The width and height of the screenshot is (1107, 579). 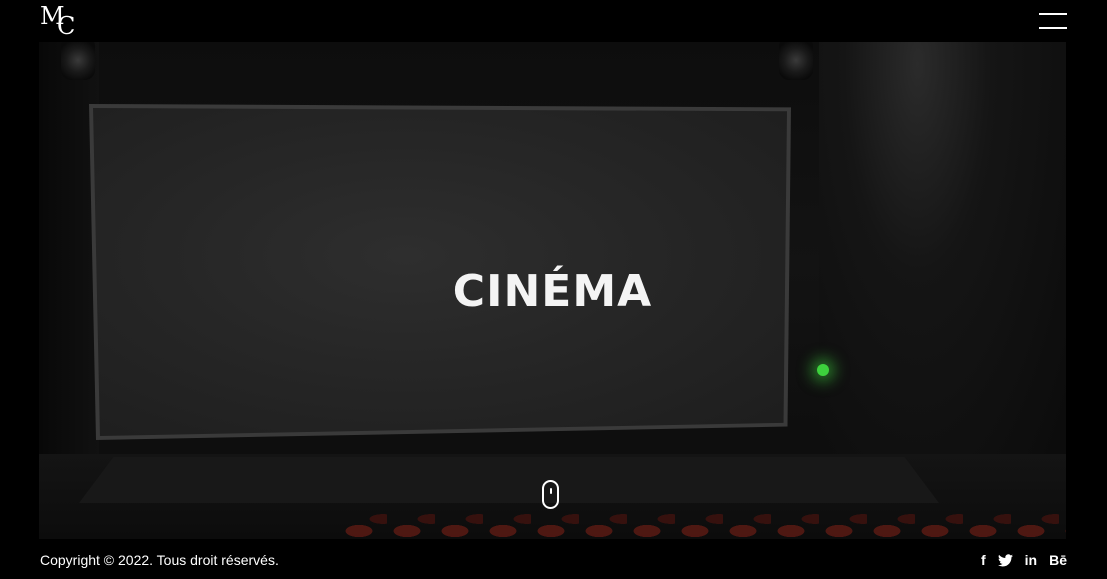 I want to click on mouse-scroll-icon, so click(x=550, y=494).